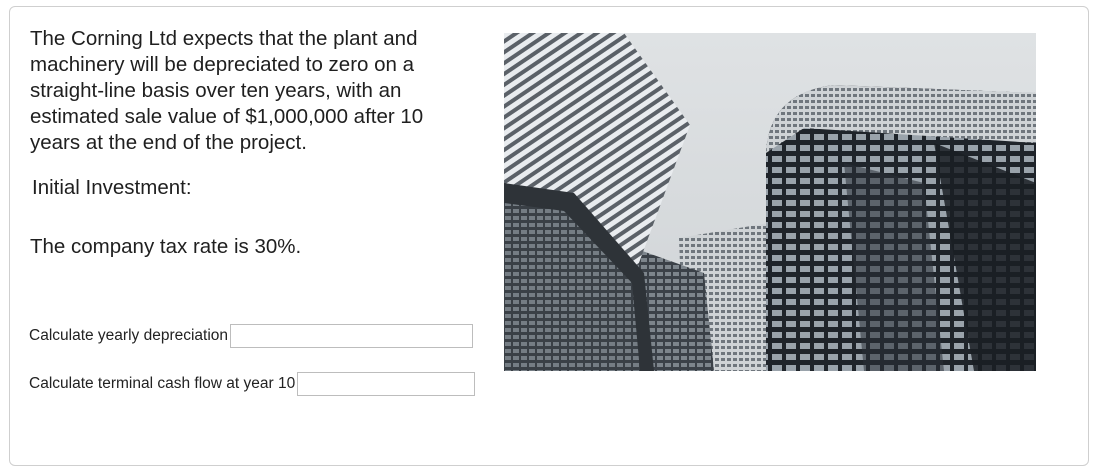 The width and height of the screenshot is (1097, 466). I want to click on tax-rate-text: The company tax rate is 30%., so click(166, 246).